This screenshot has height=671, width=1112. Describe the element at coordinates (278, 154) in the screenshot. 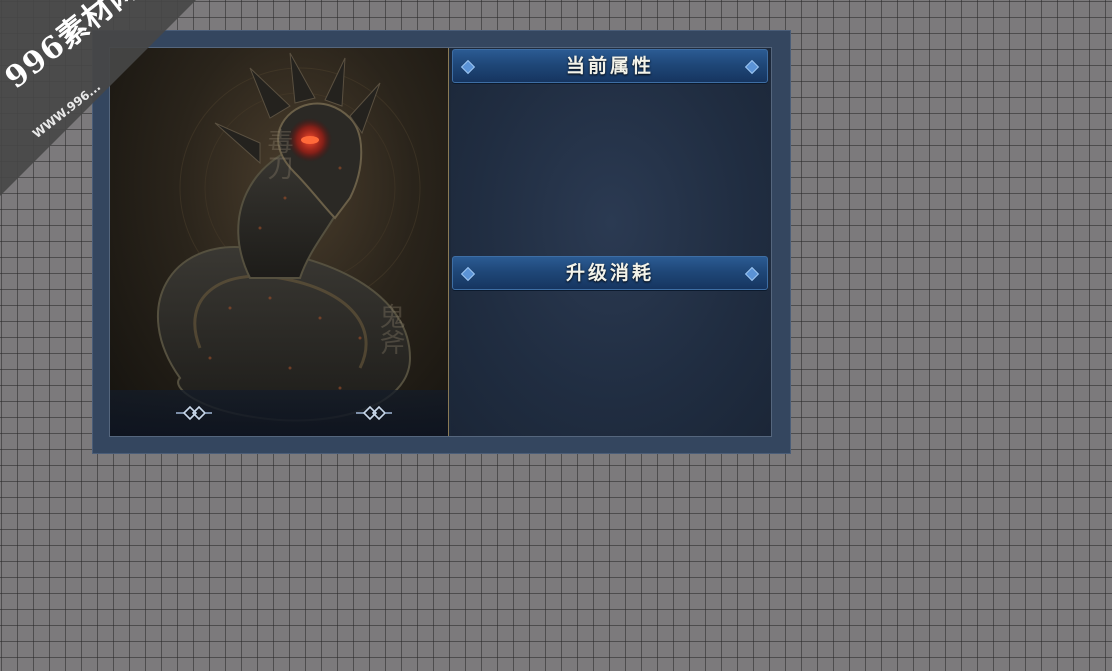

I see `portrait-stamp-1: 毒刀` at that location.